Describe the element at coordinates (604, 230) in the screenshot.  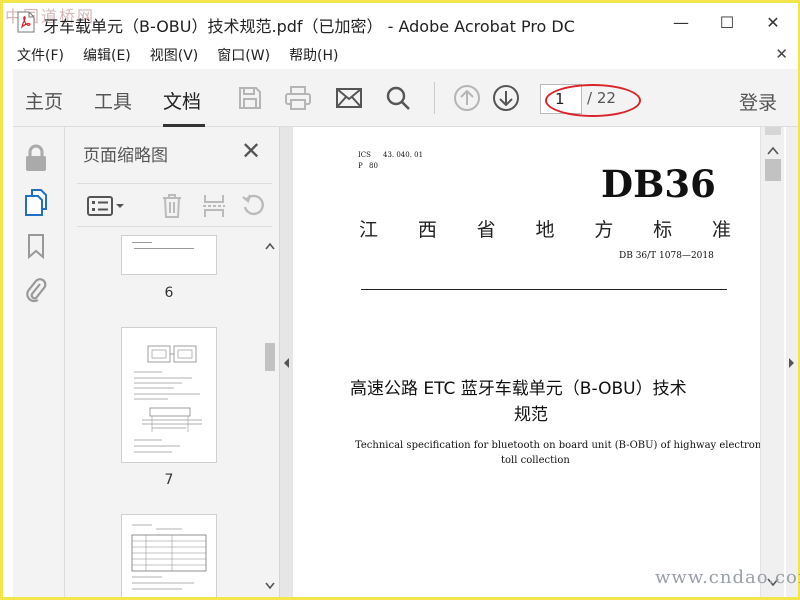
I see `province-standard-char: 方` at that location.